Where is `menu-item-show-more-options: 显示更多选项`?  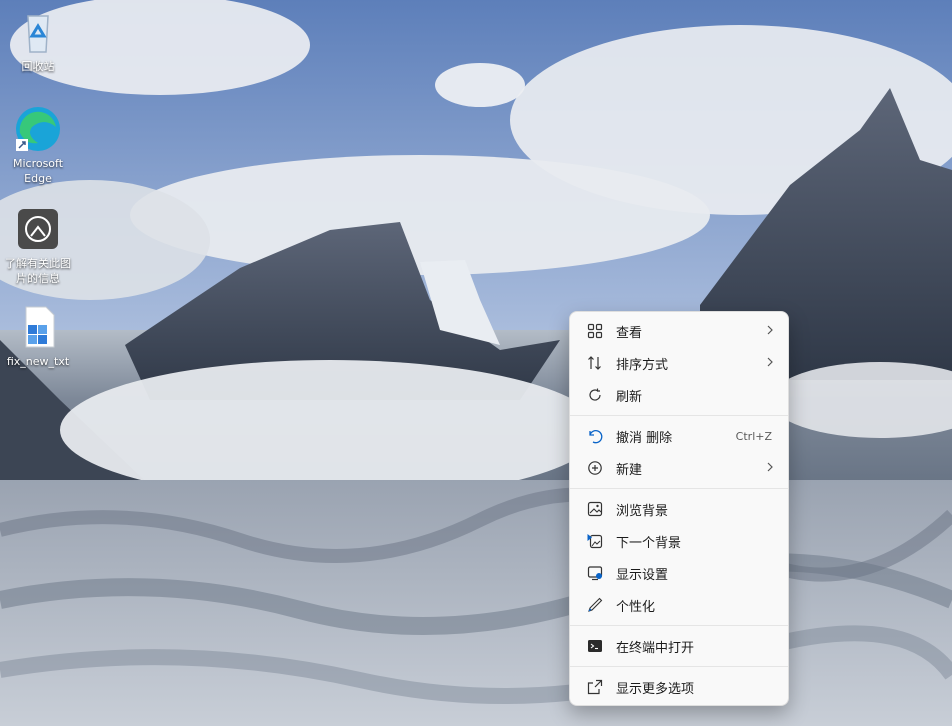
menu-item-show-more-options: 显示更多选项 is located at coordinates (680, 687).